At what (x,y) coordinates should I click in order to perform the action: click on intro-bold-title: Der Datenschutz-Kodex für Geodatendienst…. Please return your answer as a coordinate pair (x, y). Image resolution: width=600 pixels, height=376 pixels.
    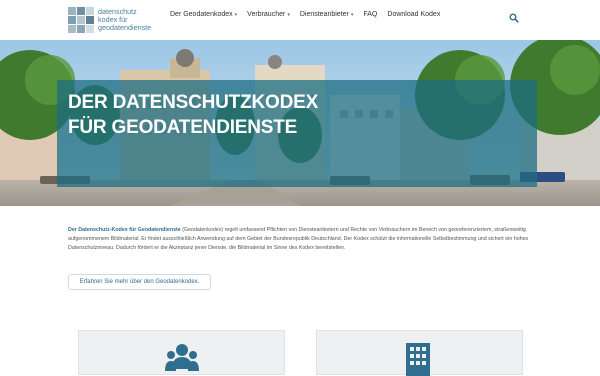
    Looking at the image, I should click on (124, 230).